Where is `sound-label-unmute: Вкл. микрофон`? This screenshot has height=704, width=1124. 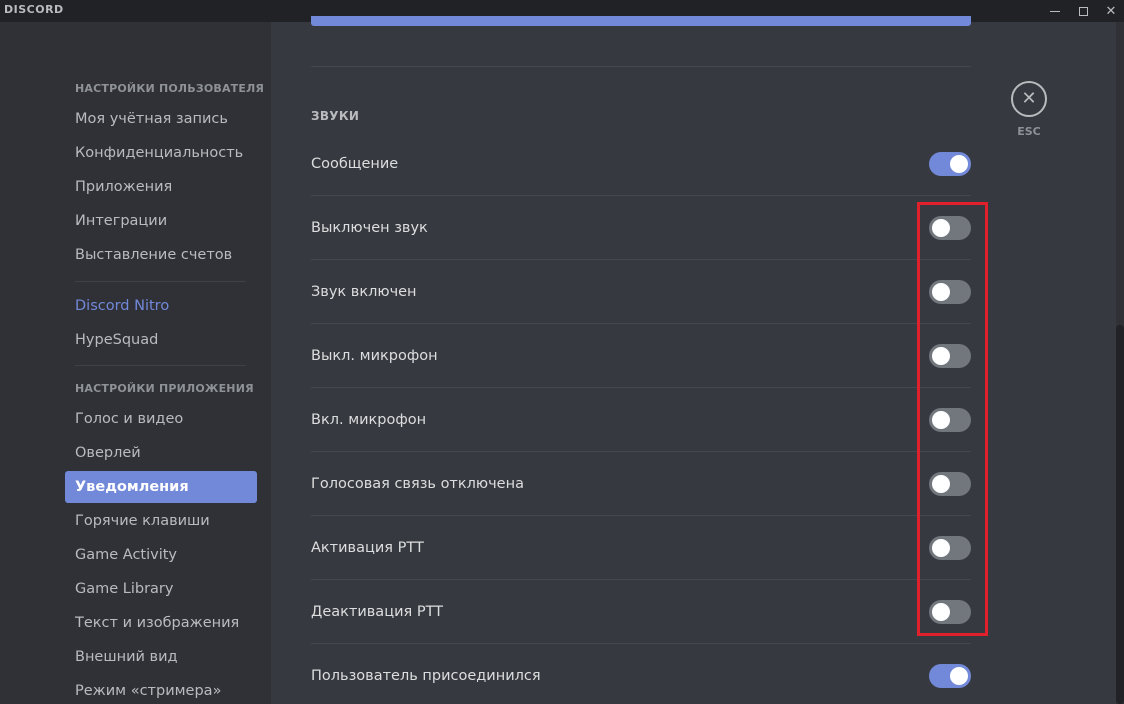 sound-label-unmute: Вкл. микрофон is located at coordinates (369, 420).